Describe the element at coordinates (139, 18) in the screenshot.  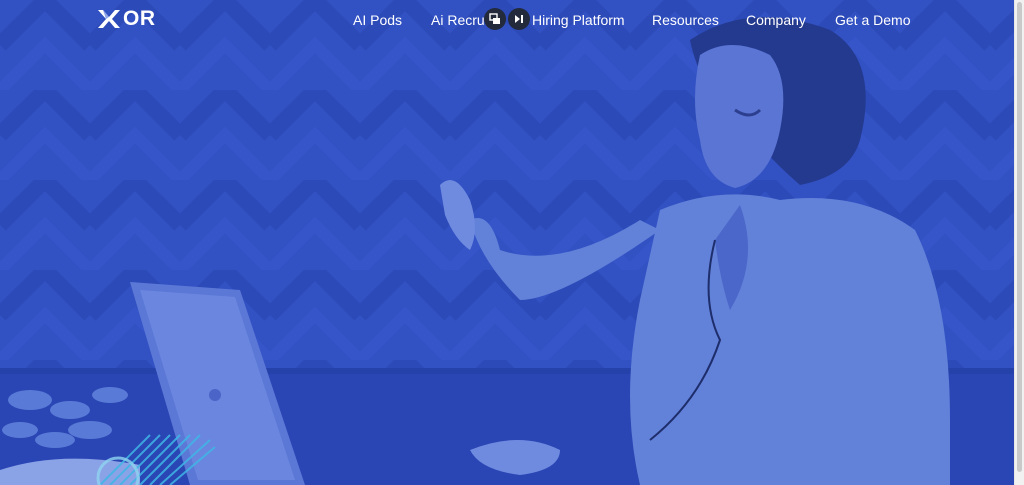
I see `logo-text: OR` at that location.